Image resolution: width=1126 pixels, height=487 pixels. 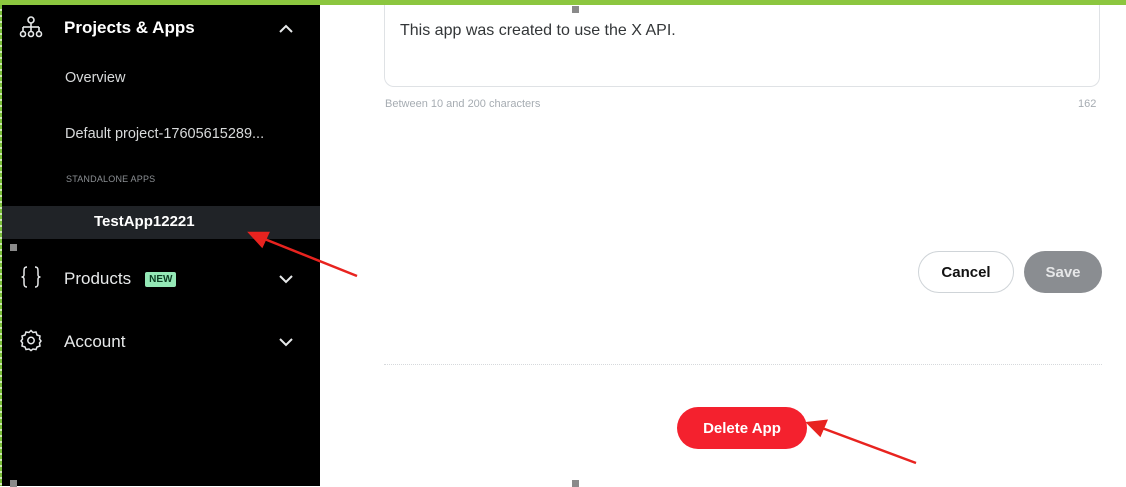 I want to click on cancel-button: Cancel, so click(x=966, y=272).